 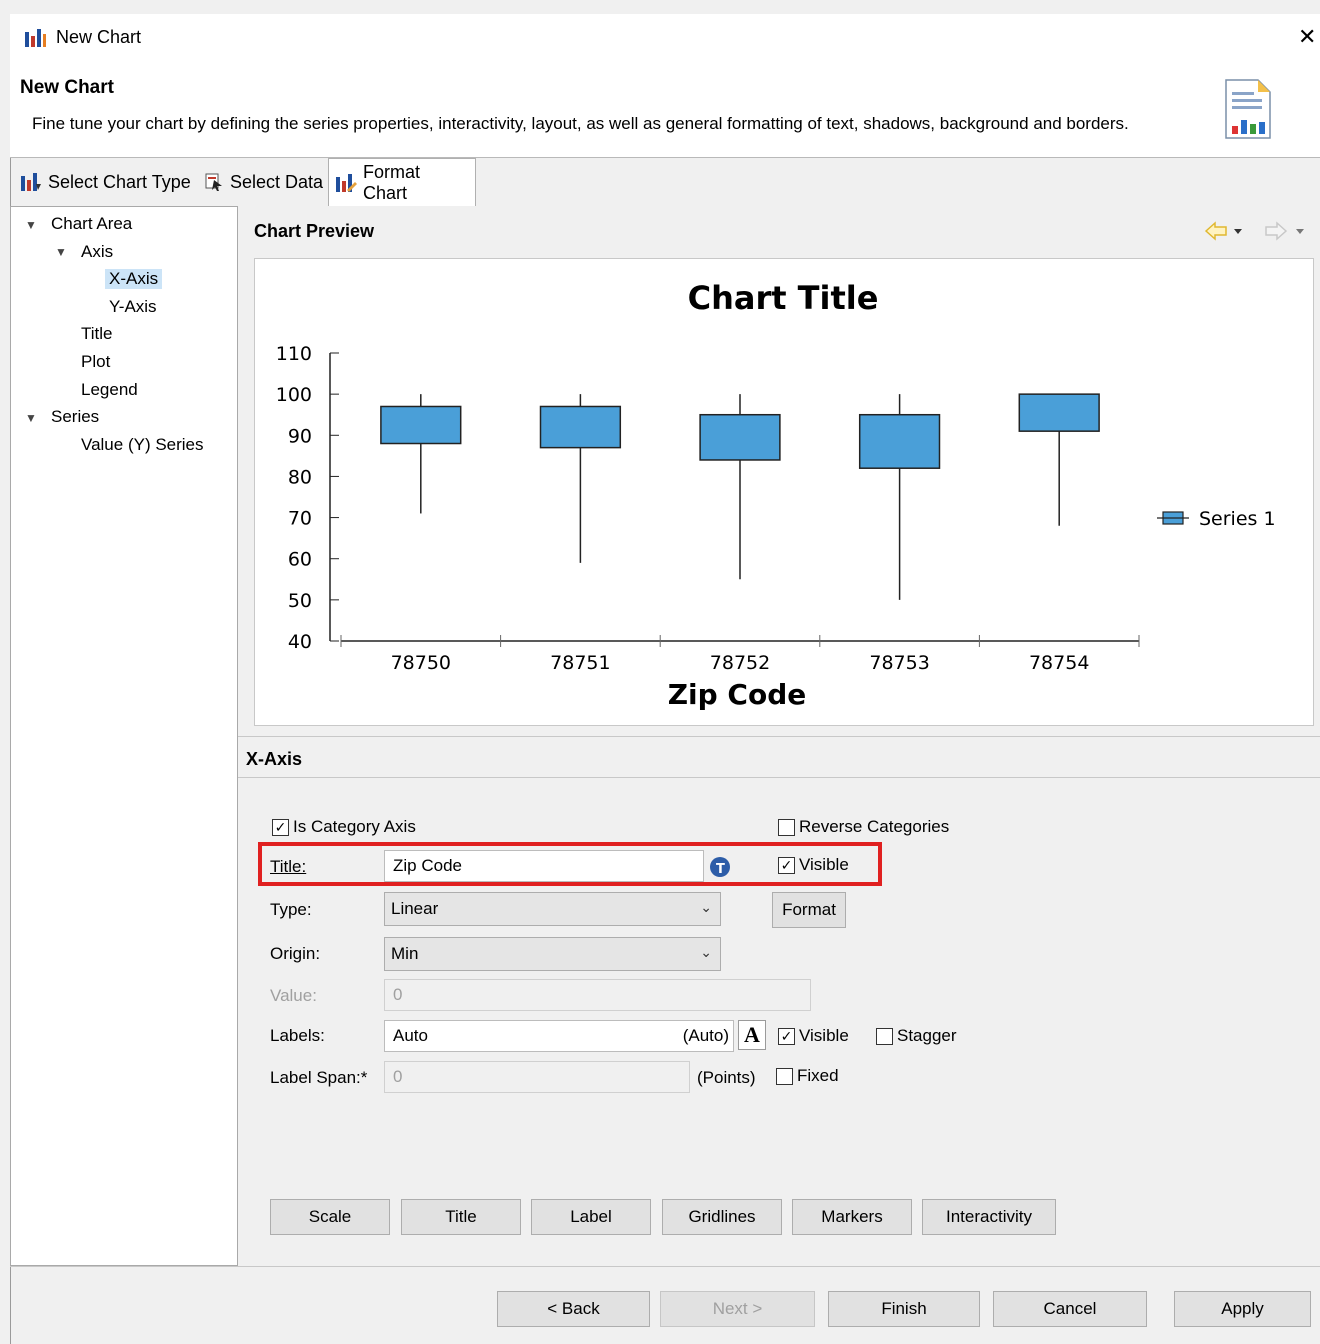 I want to click on close-icon: ✕, so click(x=1307, y=37).